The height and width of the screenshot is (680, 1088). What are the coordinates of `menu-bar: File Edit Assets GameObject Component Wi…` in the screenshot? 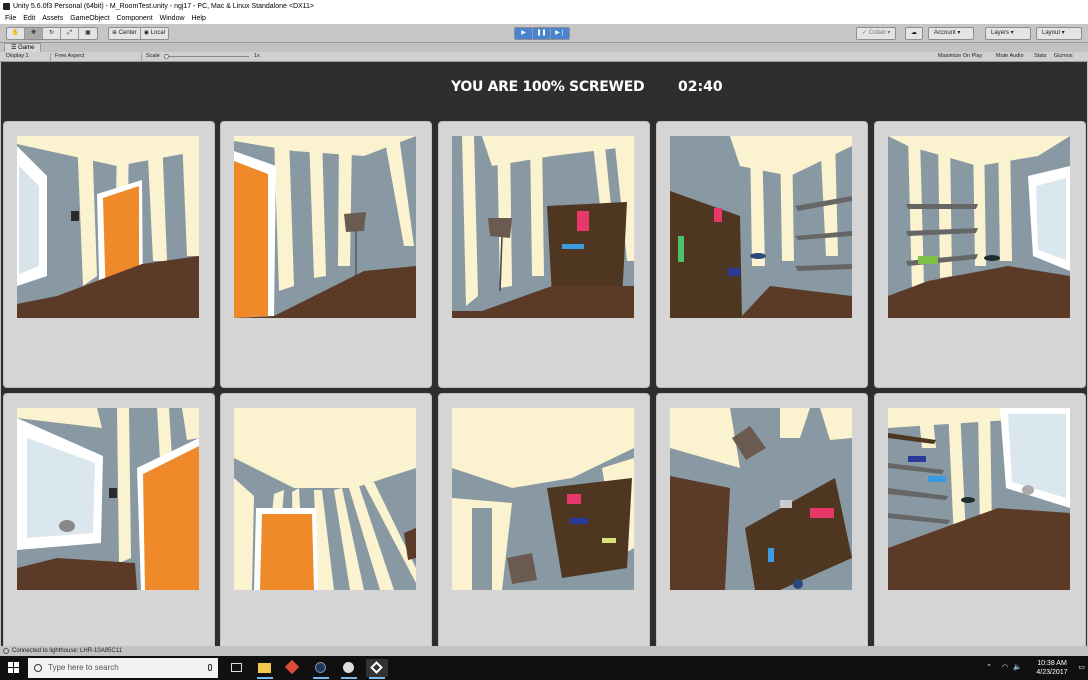 It's located at (544, 18).